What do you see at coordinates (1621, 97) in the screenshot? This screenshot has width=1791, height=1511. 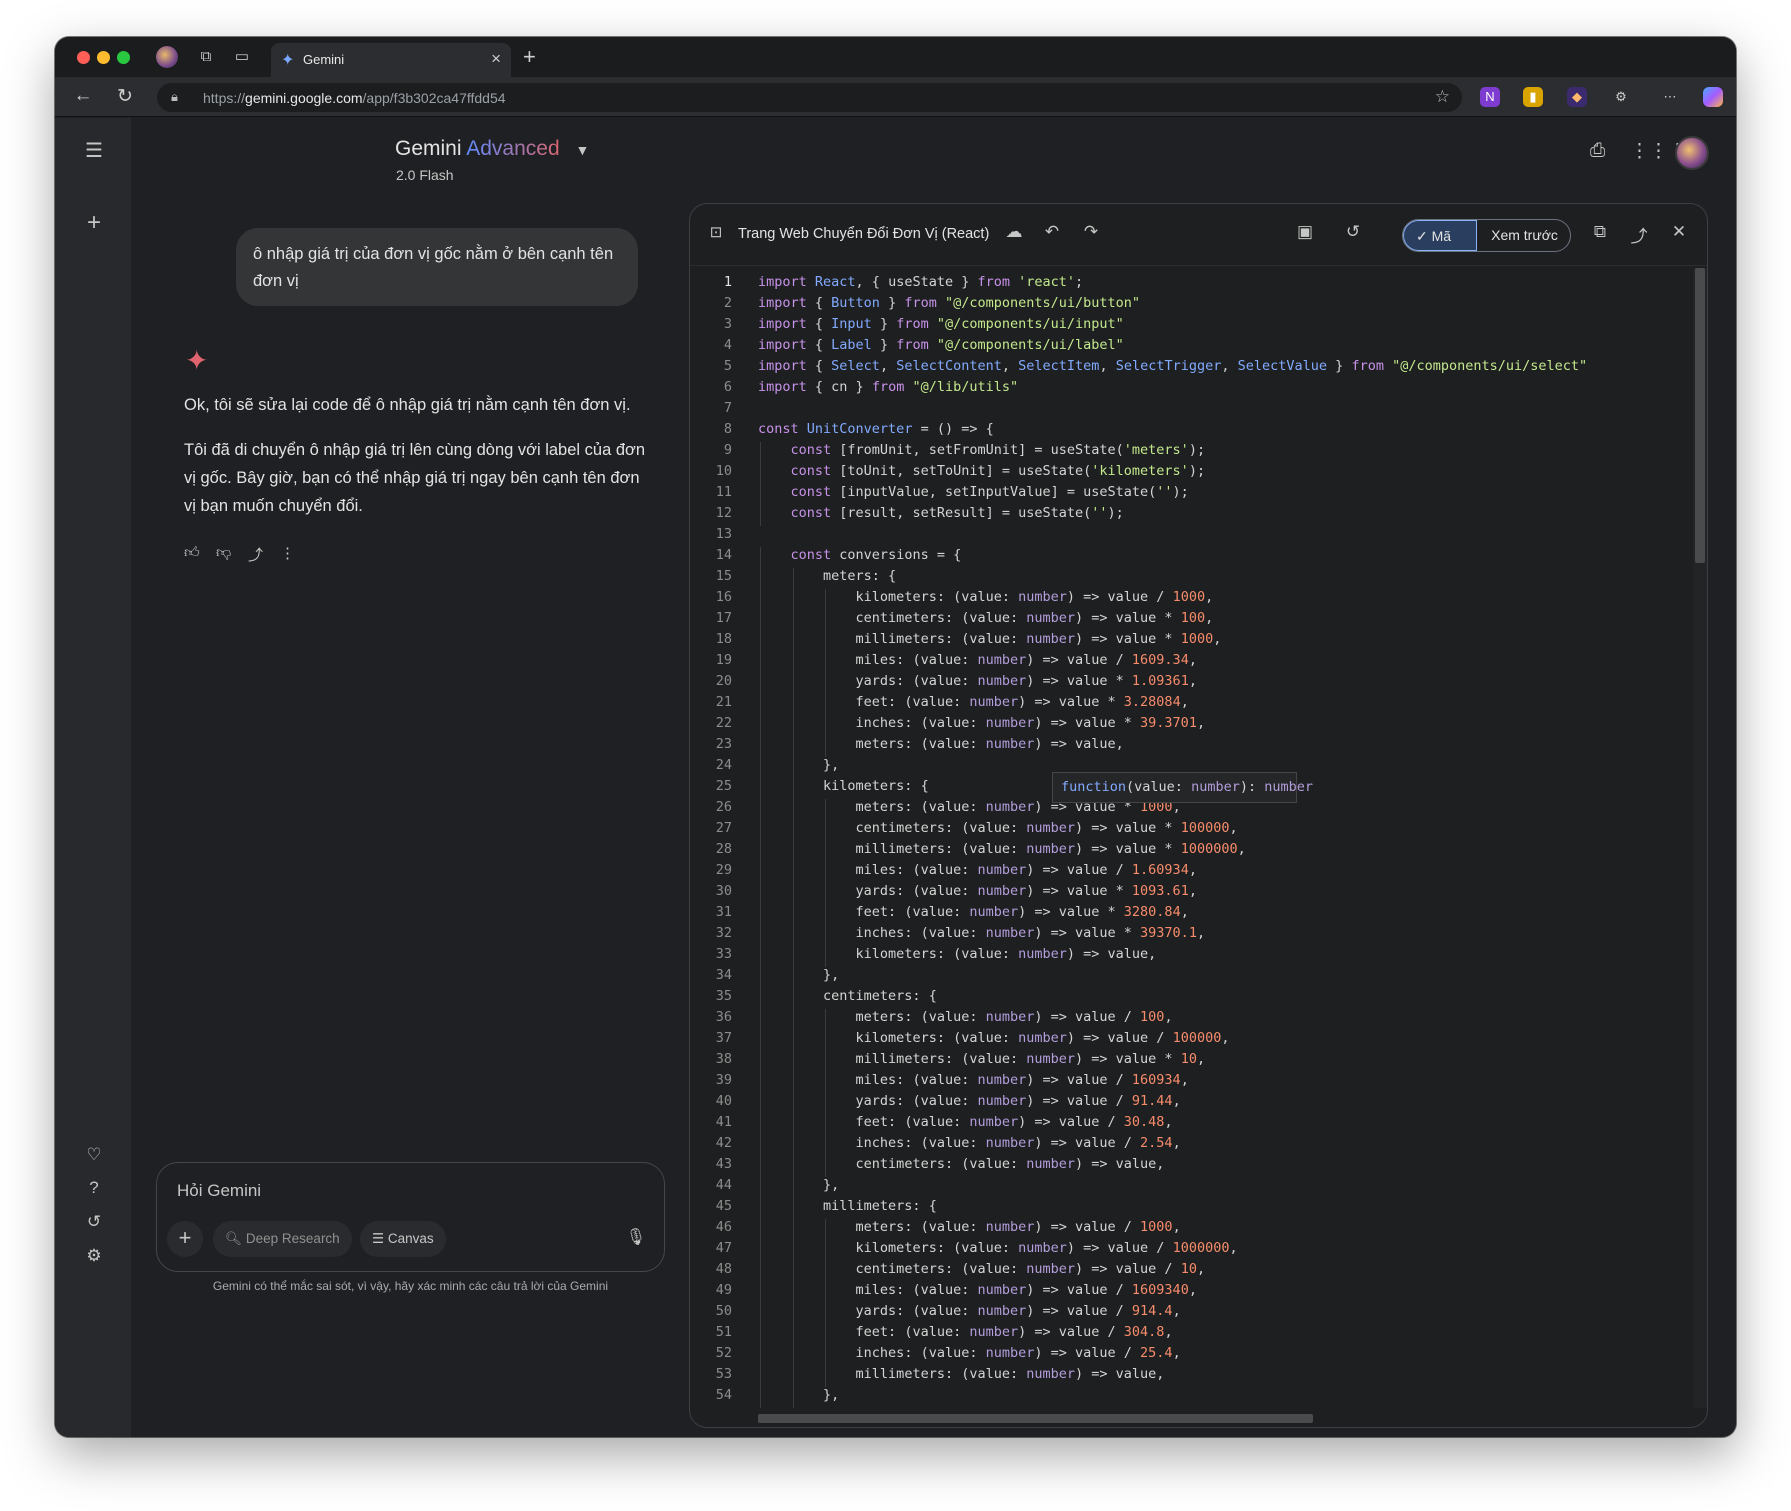 I see `extensions-puzzle-icon: ⚙` at bounding box center [1621, 97].